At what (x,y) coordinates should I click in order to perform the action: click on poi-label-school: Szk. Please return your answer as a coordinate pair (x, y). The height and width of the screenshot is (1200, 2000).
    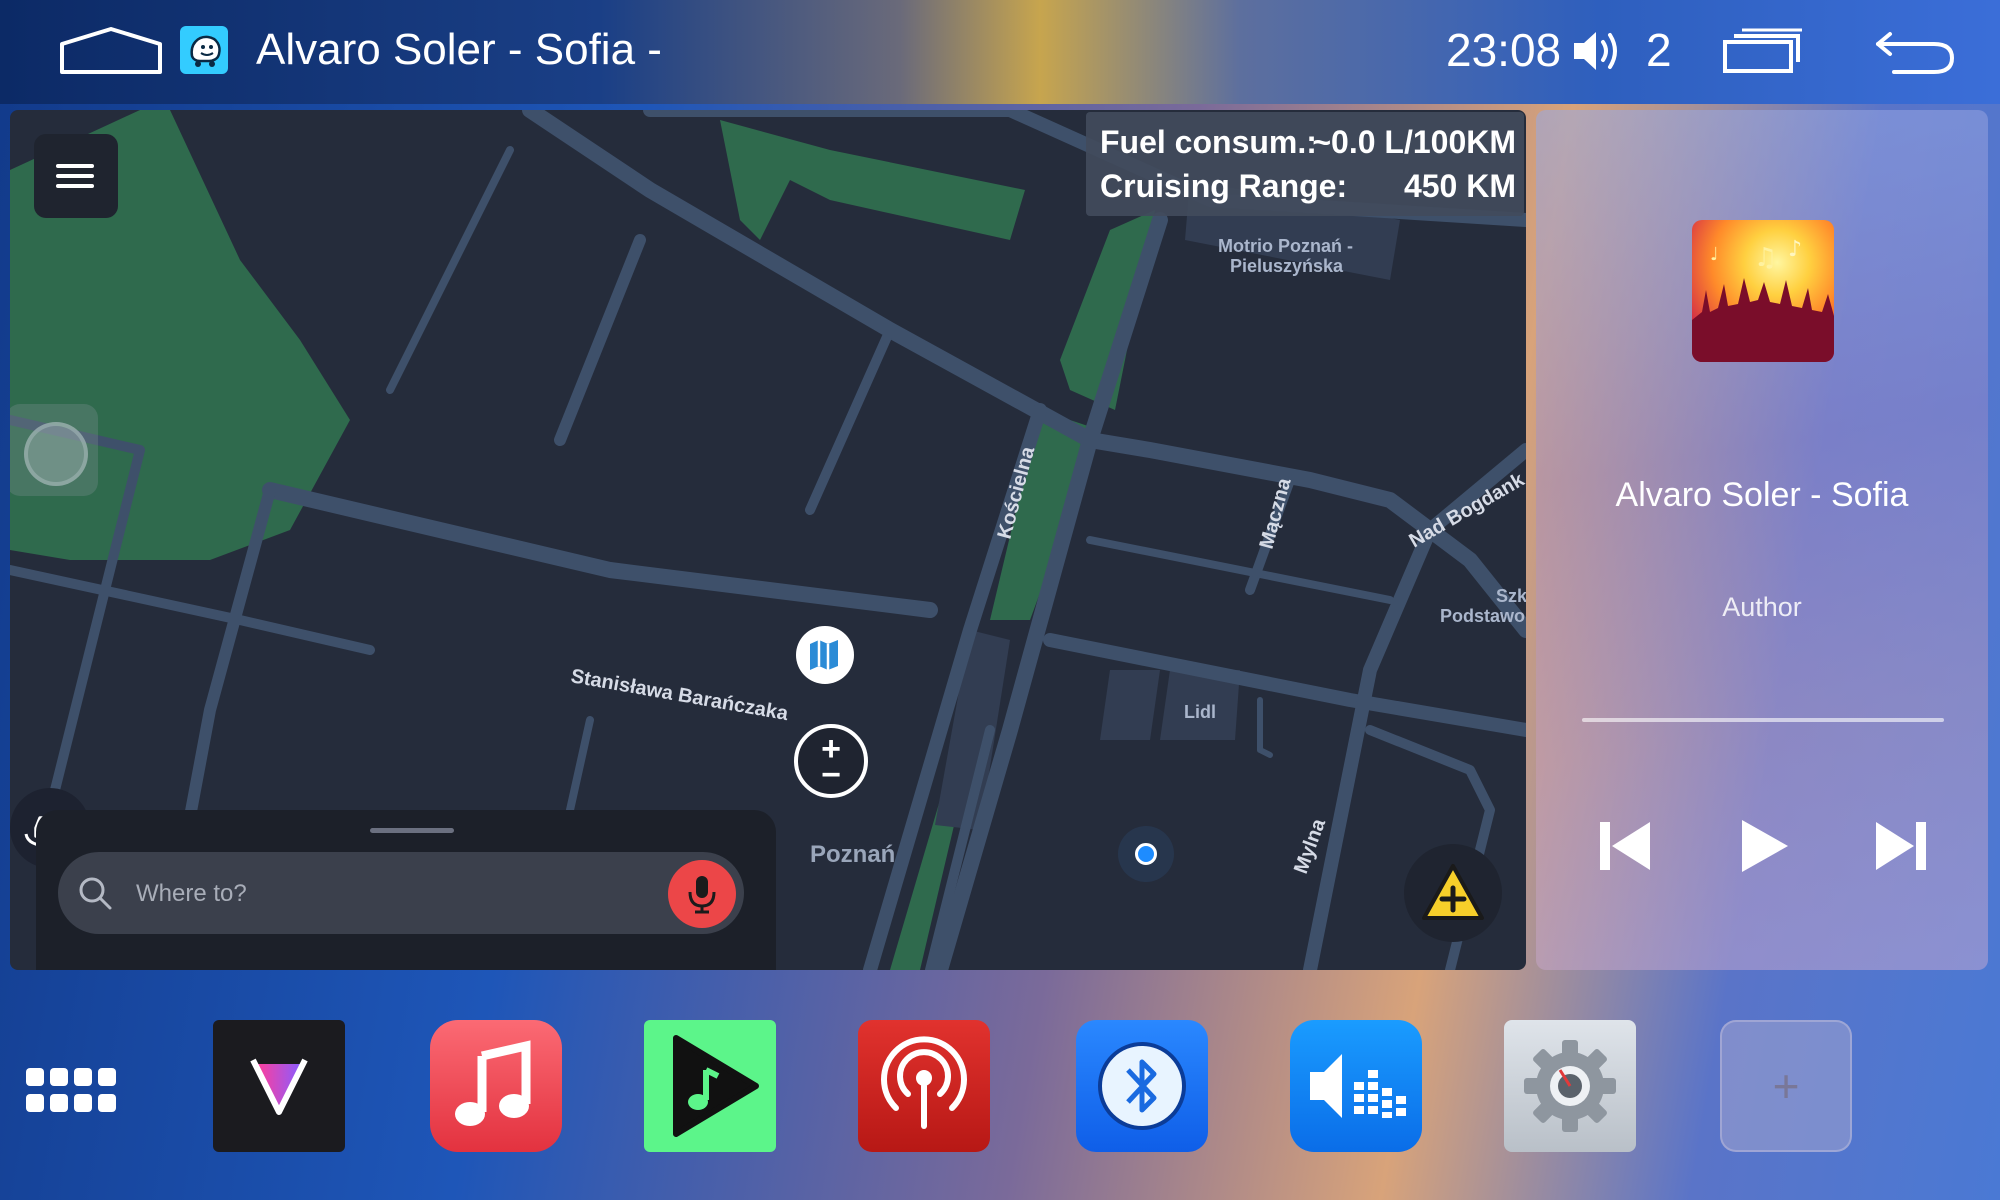
    Looking at the image, I should click on (1511, 596).